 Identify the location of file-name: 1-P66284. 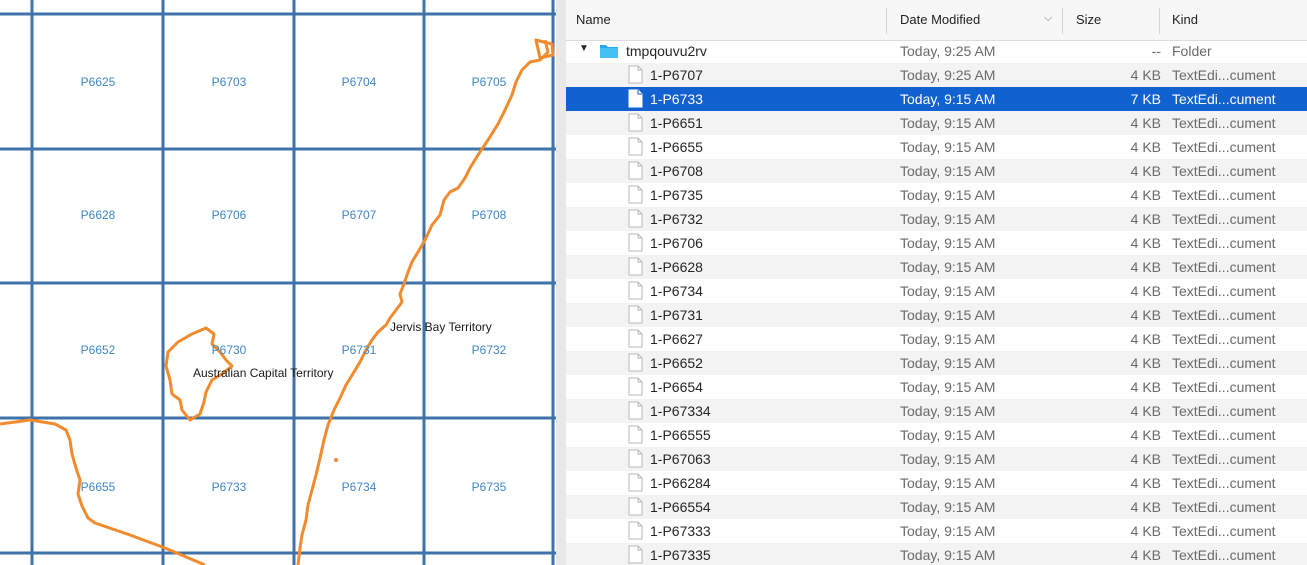
(680, 483).